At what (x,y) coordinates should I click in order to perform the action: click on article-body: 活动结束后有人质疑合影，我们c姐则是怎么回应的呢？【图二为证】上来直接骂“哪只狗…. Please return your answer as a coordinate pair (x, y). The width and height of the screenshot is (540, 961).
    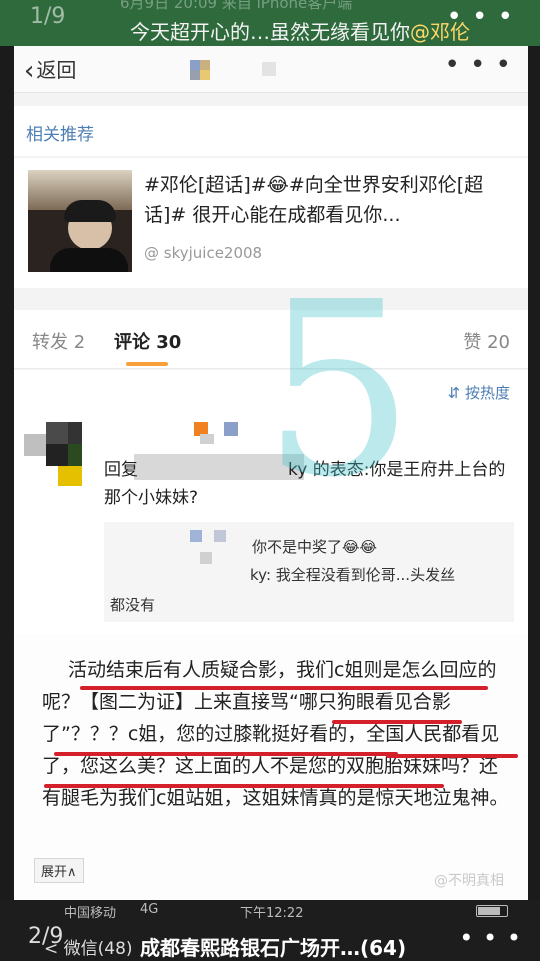
    Looking at the image, I should click on (275, 734).